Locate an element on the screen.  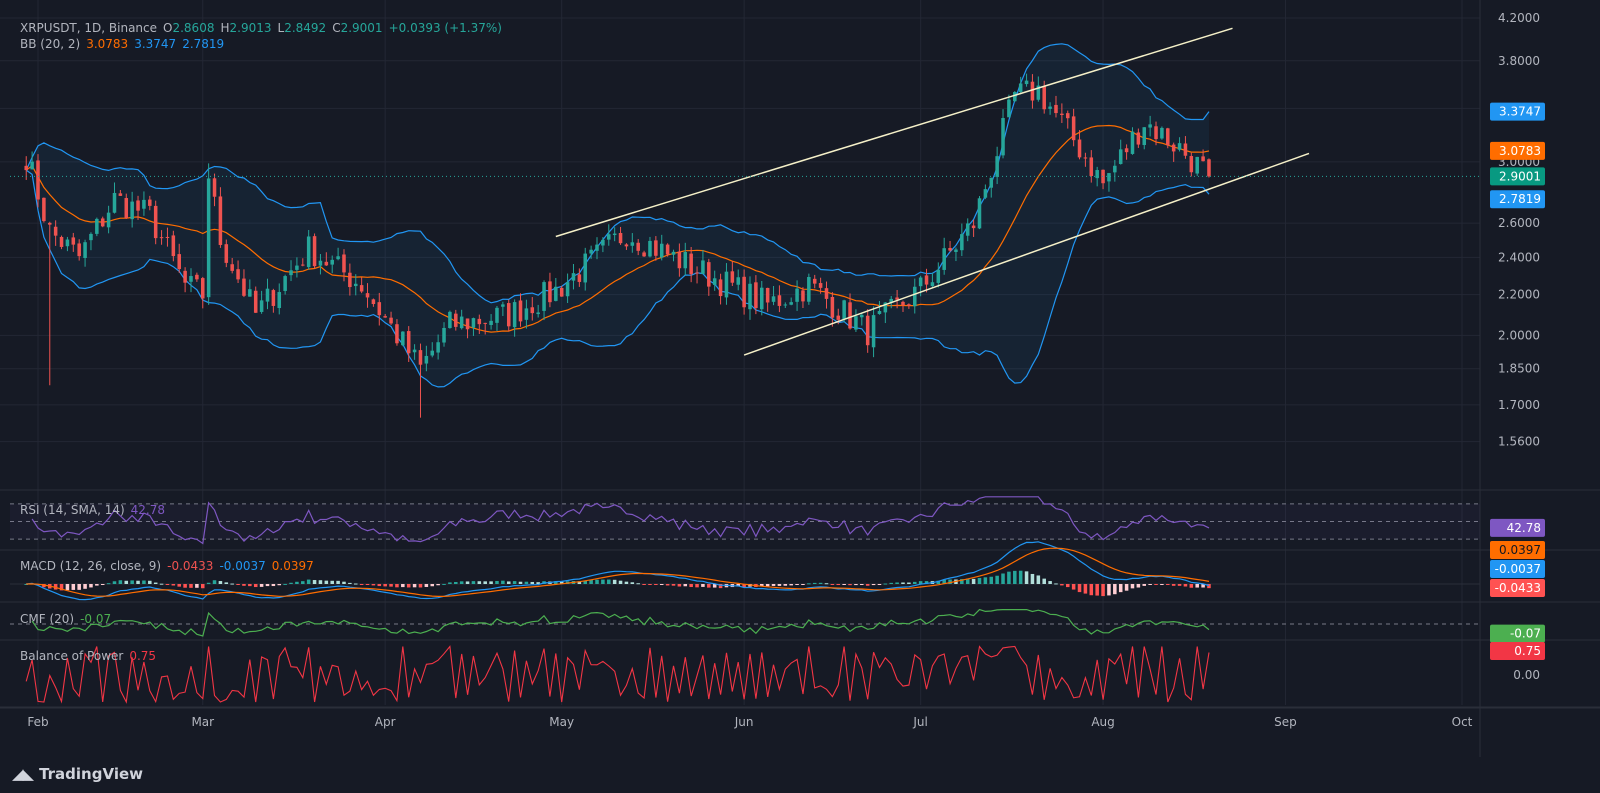
rsi-tag: 42.78 is located at coordinates (1517, 527).